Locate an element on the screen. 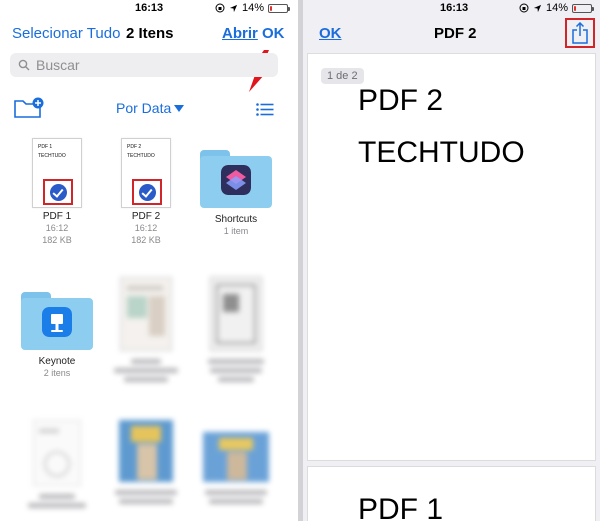  folder-item-count: 1 item is located at coordinates (236, 231).